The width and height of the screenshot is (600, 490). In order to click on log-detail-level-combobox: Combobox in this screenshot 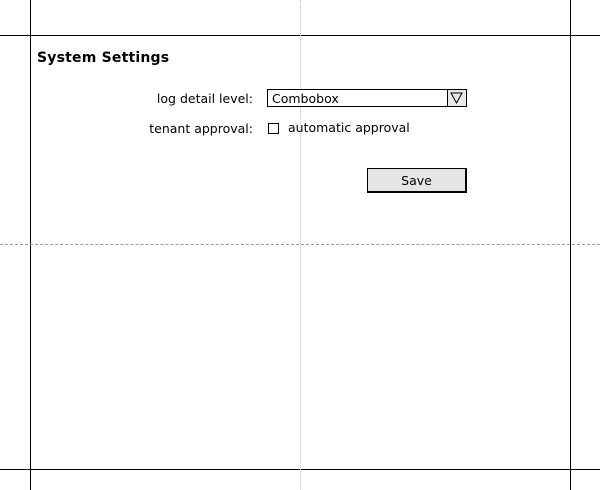, I will do `click(367, 98)`.